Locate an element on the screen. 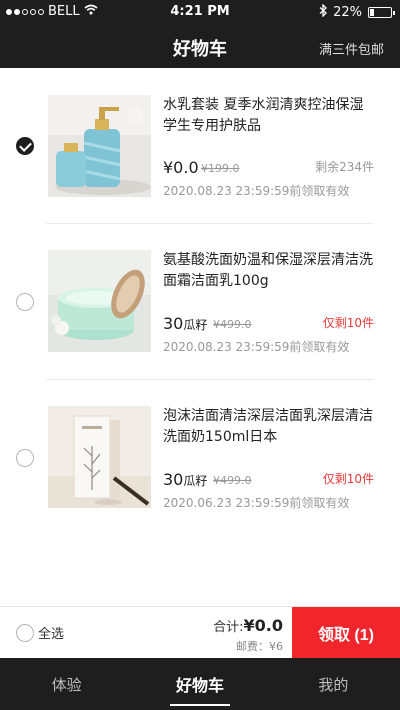 The image size is (400, 710). product-image-cleanser-cream is located at coordinates (99, 301).